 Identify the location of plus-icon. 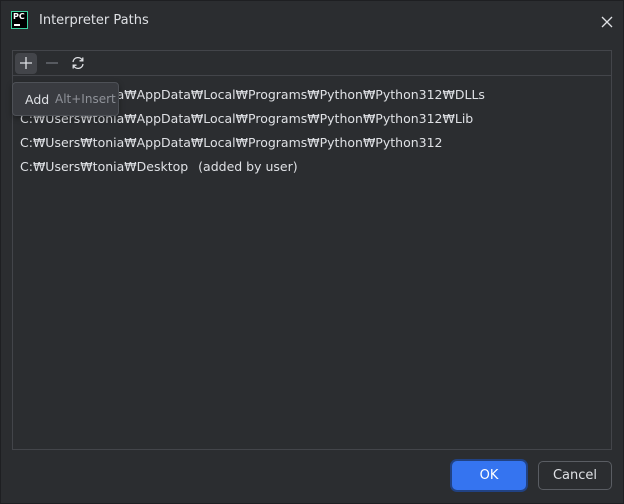
(26, 63).